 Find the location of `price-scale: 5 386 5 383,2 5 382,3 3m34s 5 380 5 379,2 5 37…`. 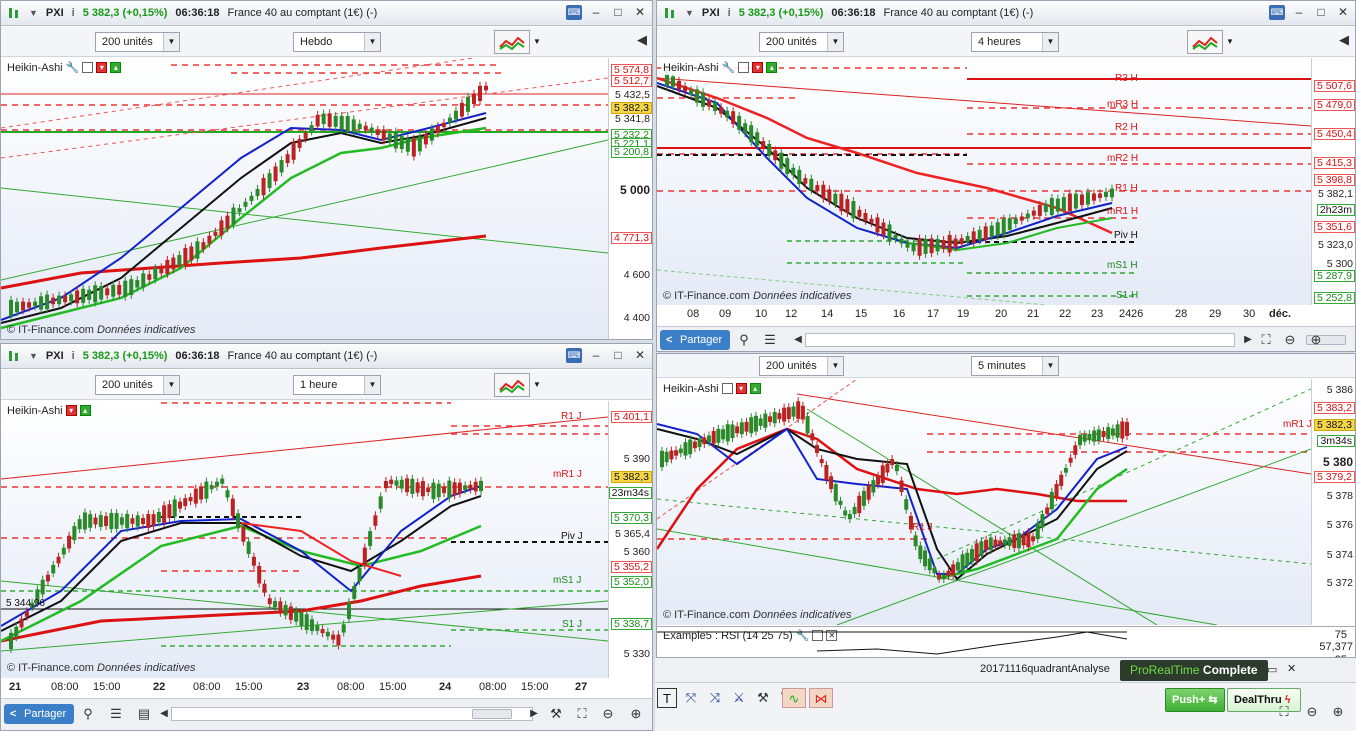

price-scale: 5 386 5 383,2 5 382,3 3m34s 5 380 5 379,2 5 37… is located at coordinates (1333, 502).